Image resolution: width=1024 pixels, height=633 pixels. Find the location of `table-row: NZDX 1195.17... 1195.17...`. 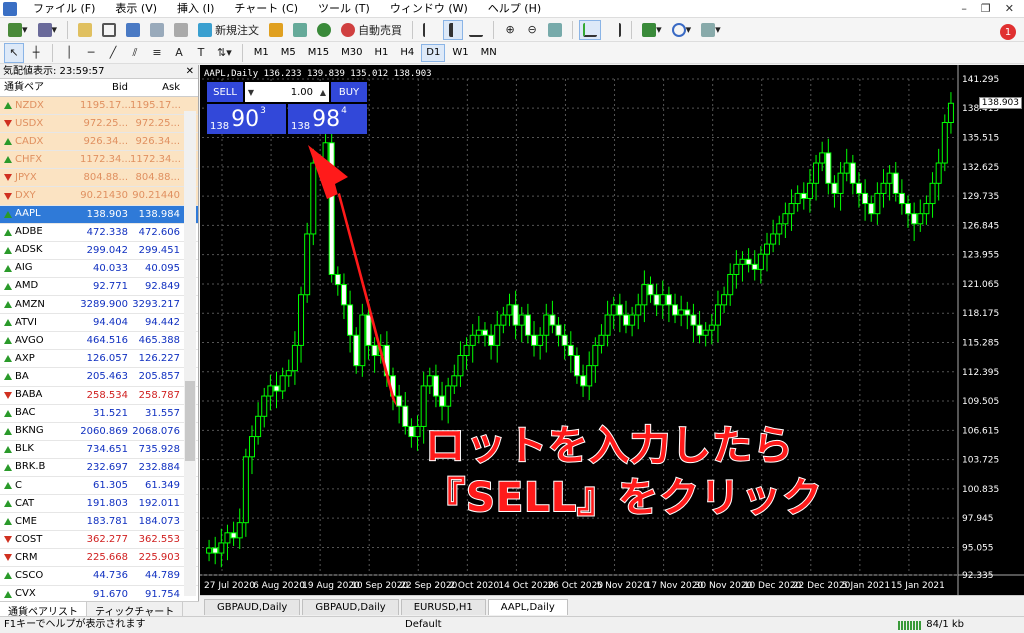

table-row: NZDX 1195.17... 1195.17... is located at coordinates (99, 106).